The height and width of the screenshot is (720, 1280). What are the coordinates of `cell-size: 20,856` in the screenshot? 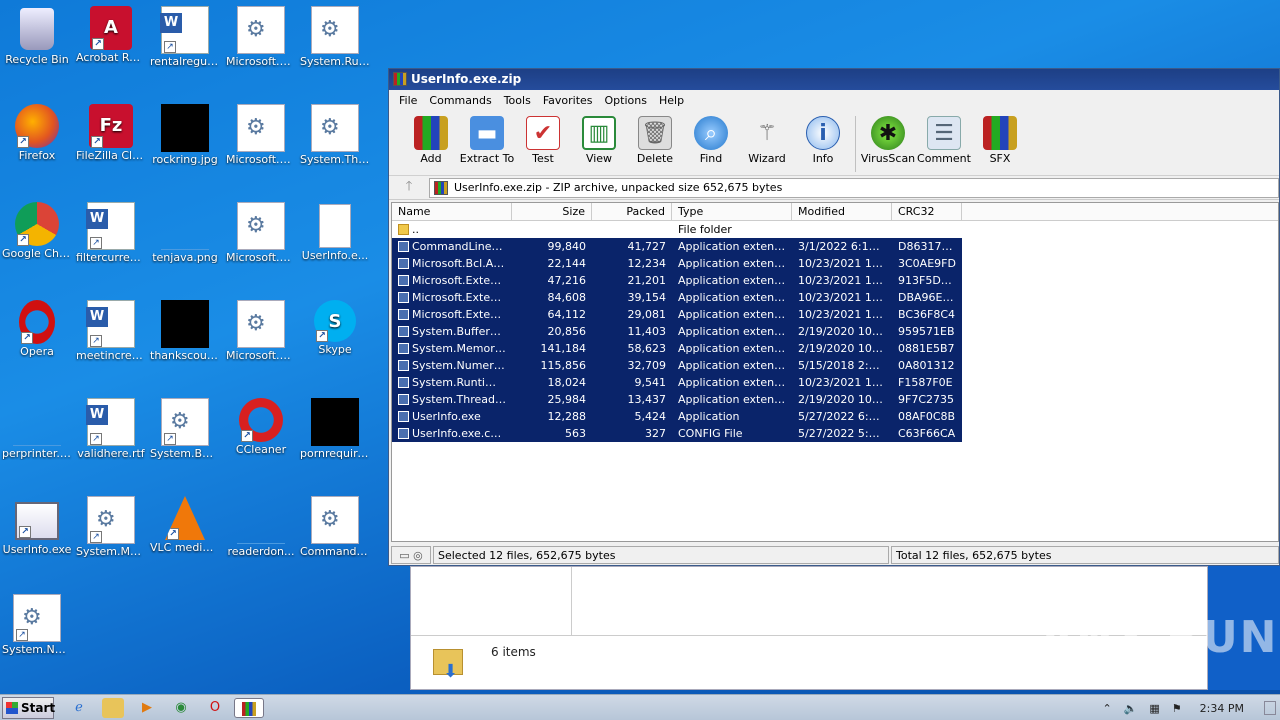 It's located at (552, 331).